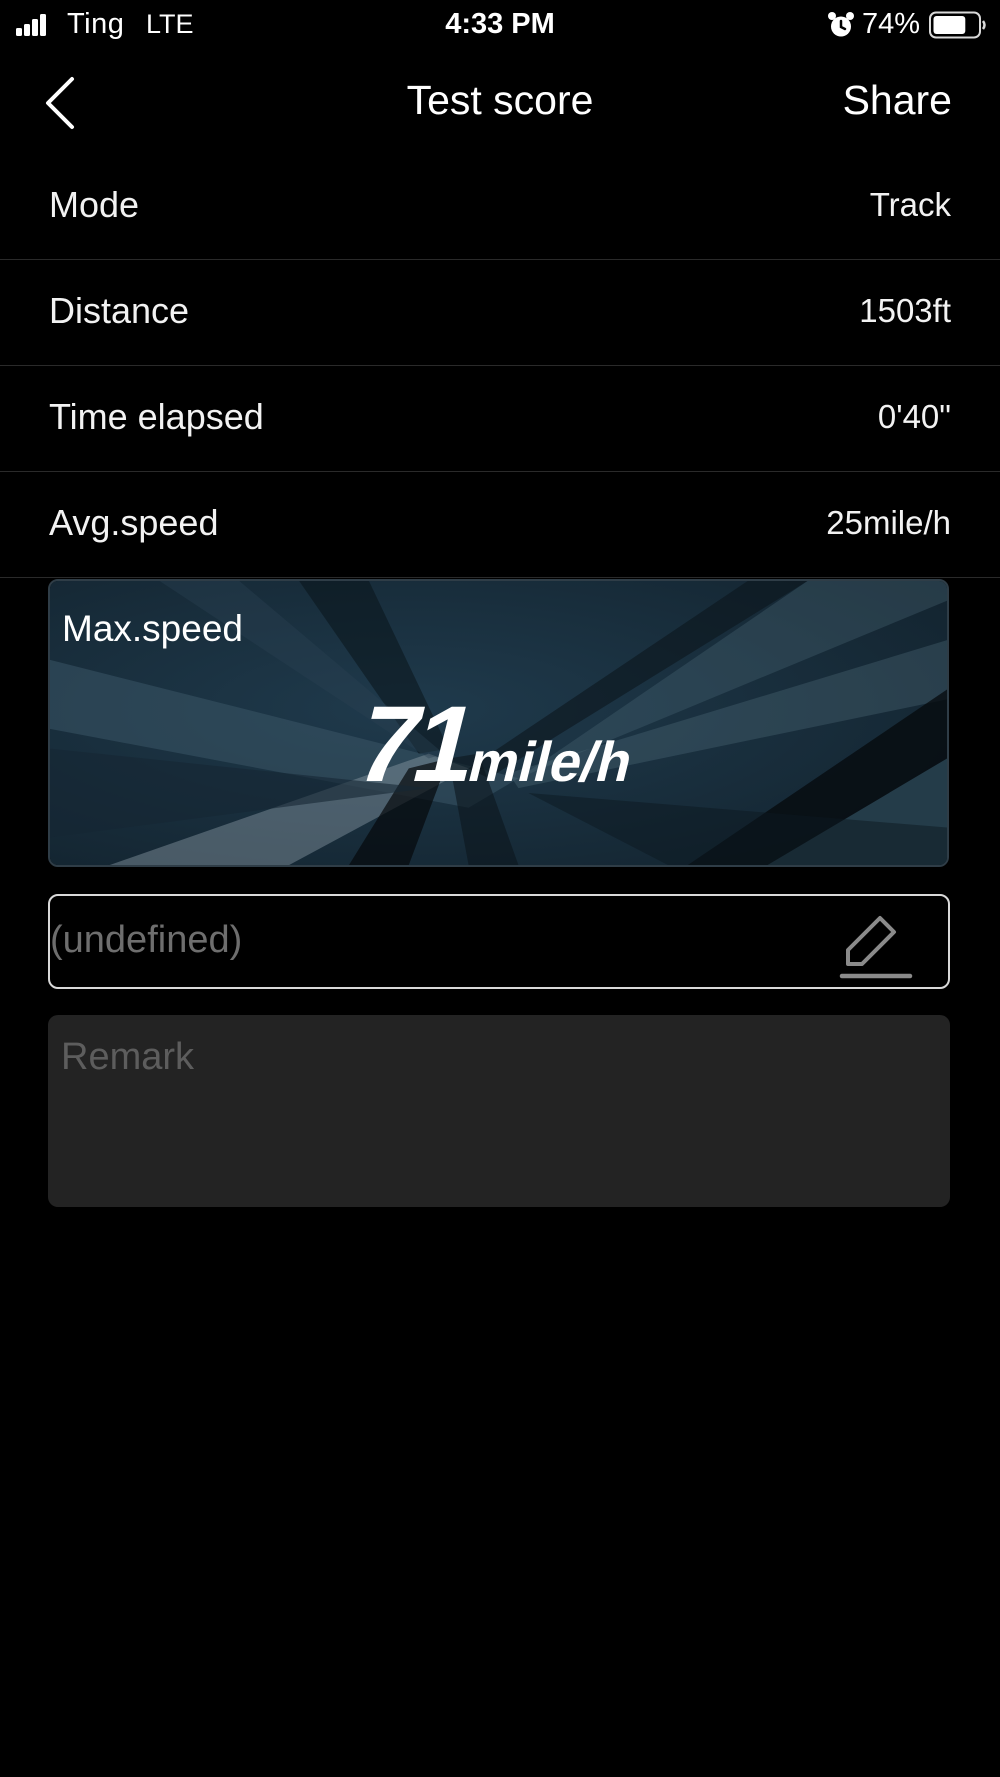 The width and height of the screenshot is (1000, 1777). Describe the element at coordinates (500, 419) in the screenshot. I see `stat-row-time-elapsed: Time elapsed 0'40"` at that location.